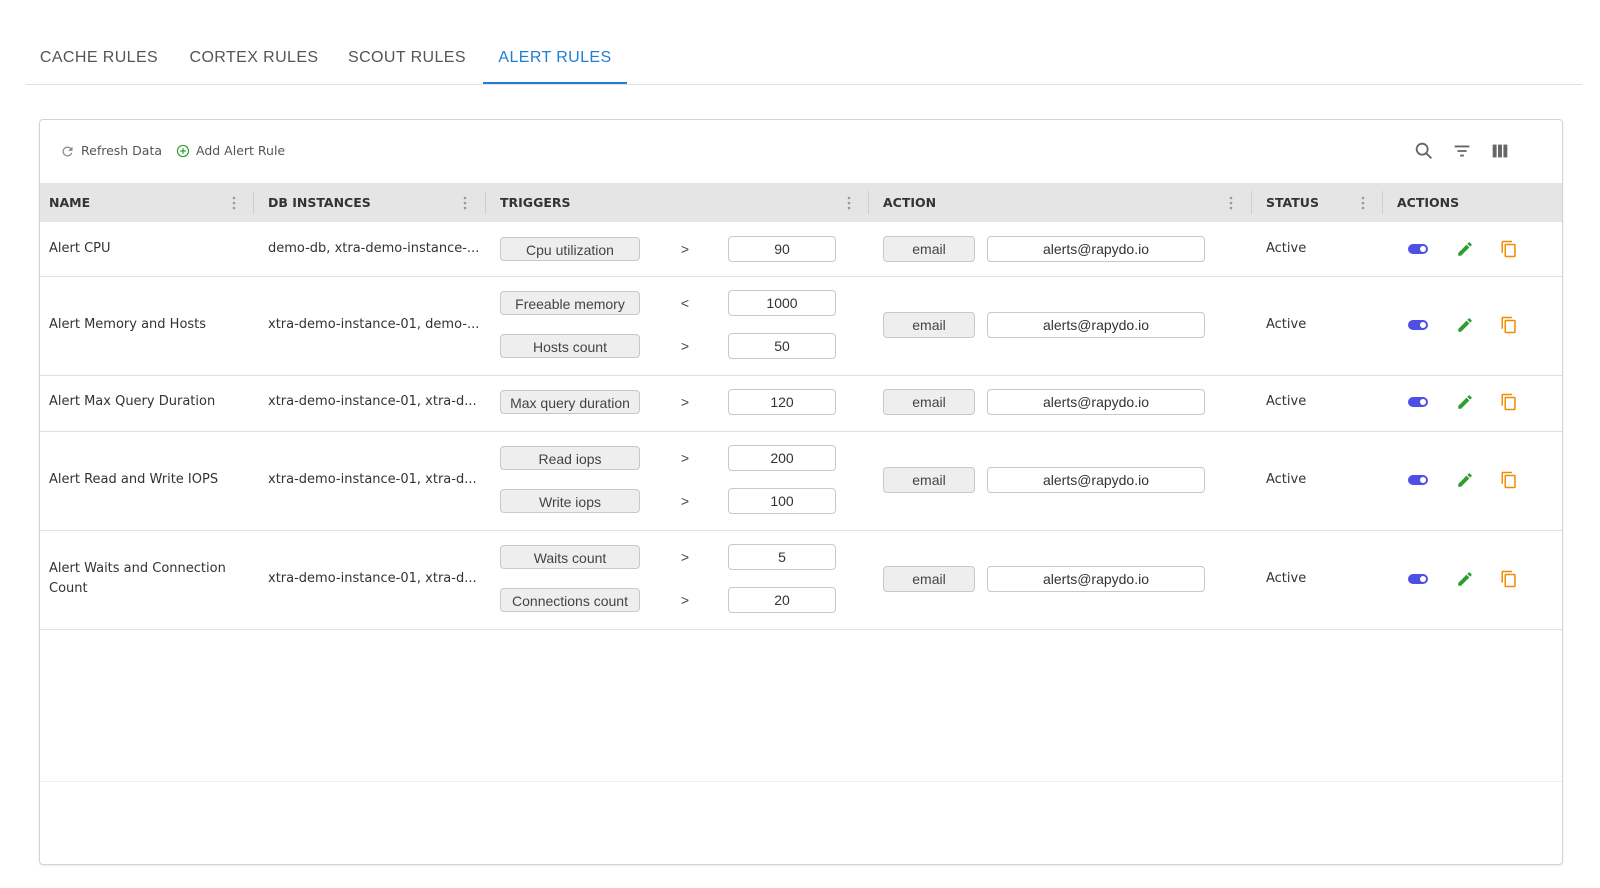 This screenshot has width=1600, height=888. What do you see at coordinates (782, 402) in the screenshot?
I see `trigger-threshold: 120` at bounding box center [782, 402].